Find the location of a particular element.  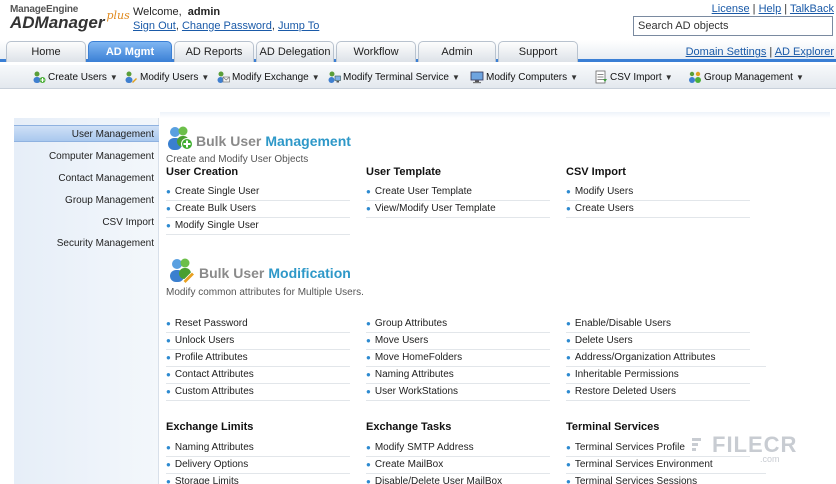

link-disable-delete-user-mailbox: ● Disable/Delete User MailBox is located at coordinates (458, 479).